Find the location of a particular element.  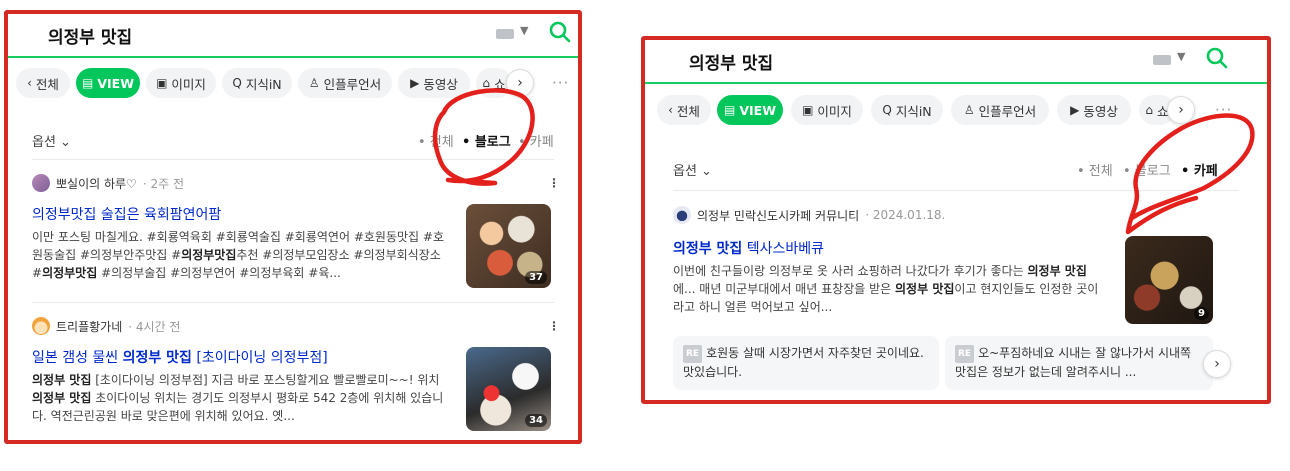

comment-text: 호원동 살때 시장가면서 자주찾던 곳이네요. 맛있습니다. is located at coordinates (803, 362).